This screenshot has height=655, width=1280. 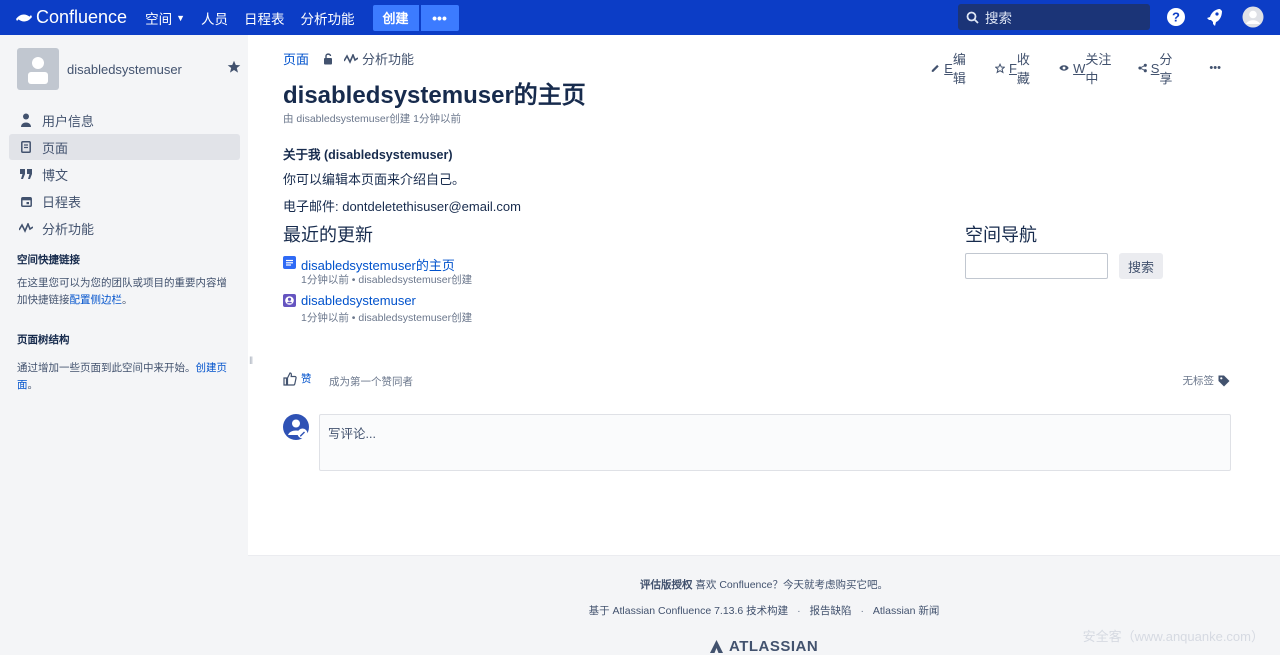 What do you see at coordinates (1166, 69) in the screenshot?
I see `share-label: 分享` at bounding box center [1166, 69].